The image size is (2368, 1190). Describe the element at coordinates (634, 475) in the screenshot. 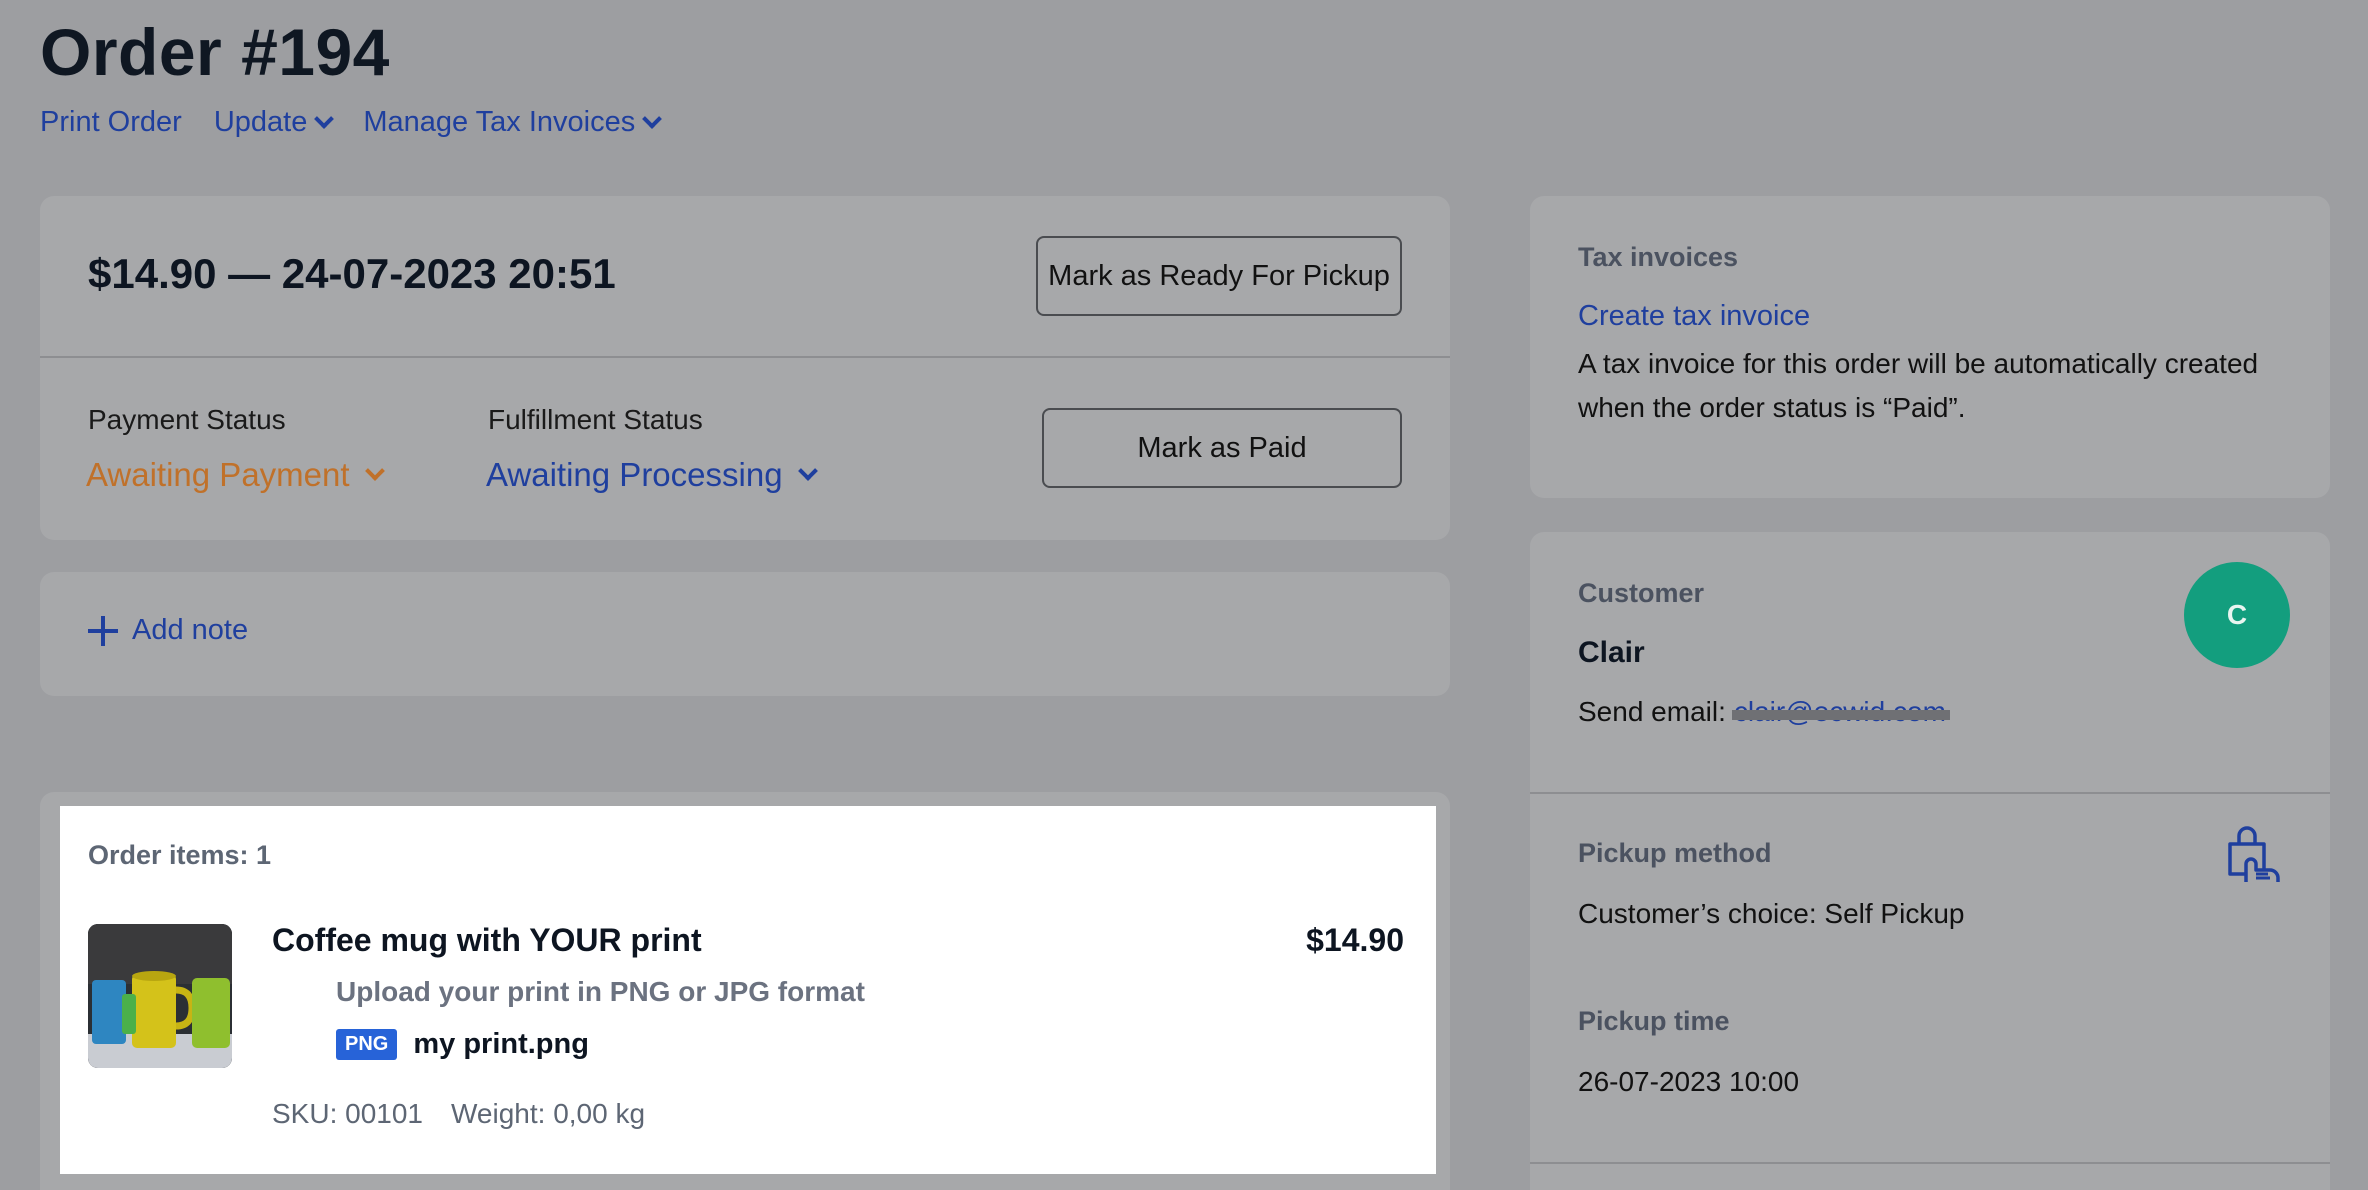

I see `fulfillment-status-value: Awaiting Processing` at that location.